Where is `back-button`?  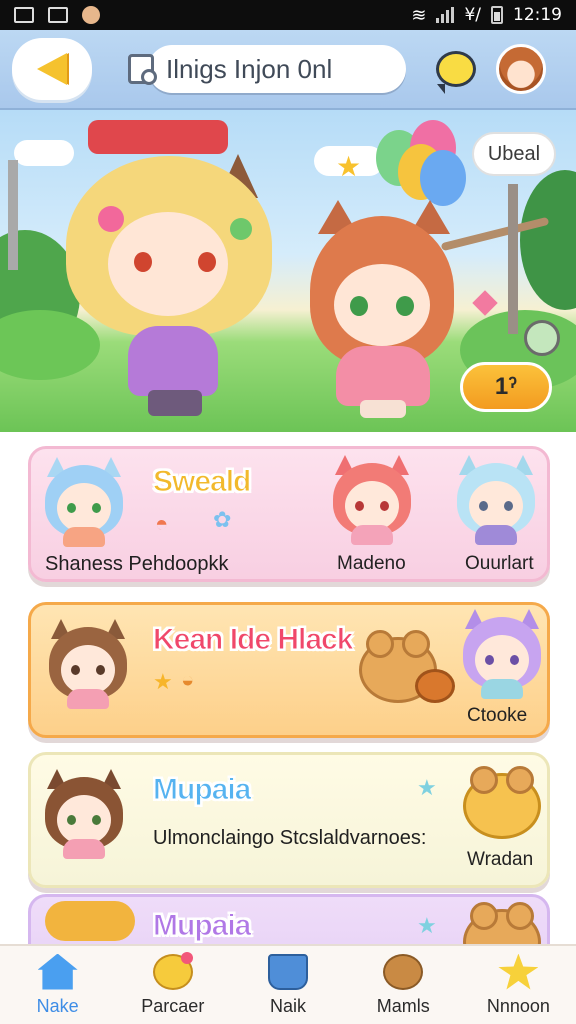 back-button is located at coordinates (52, 69).